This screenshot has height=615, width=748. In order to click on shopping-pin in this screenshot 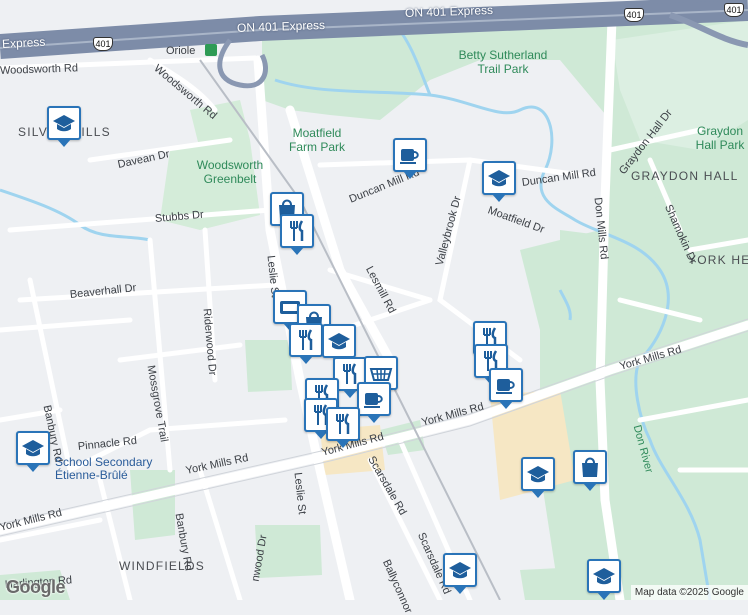, I will do `click(590, 470)`.